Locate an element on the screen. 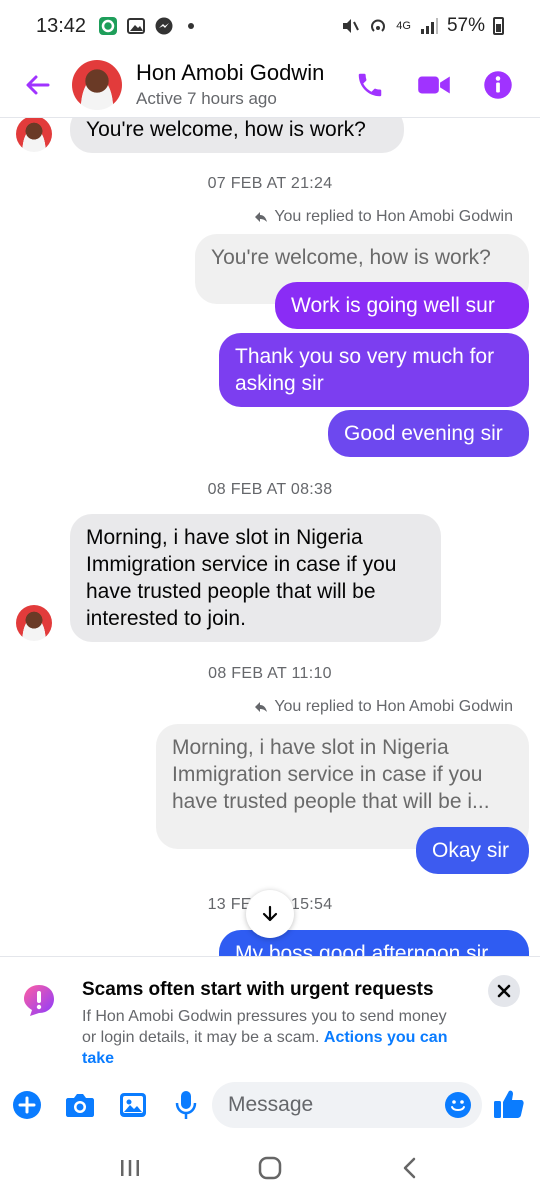  outgoing-message: Thank you so very much for asking sir is located at coordinates (374, 370).